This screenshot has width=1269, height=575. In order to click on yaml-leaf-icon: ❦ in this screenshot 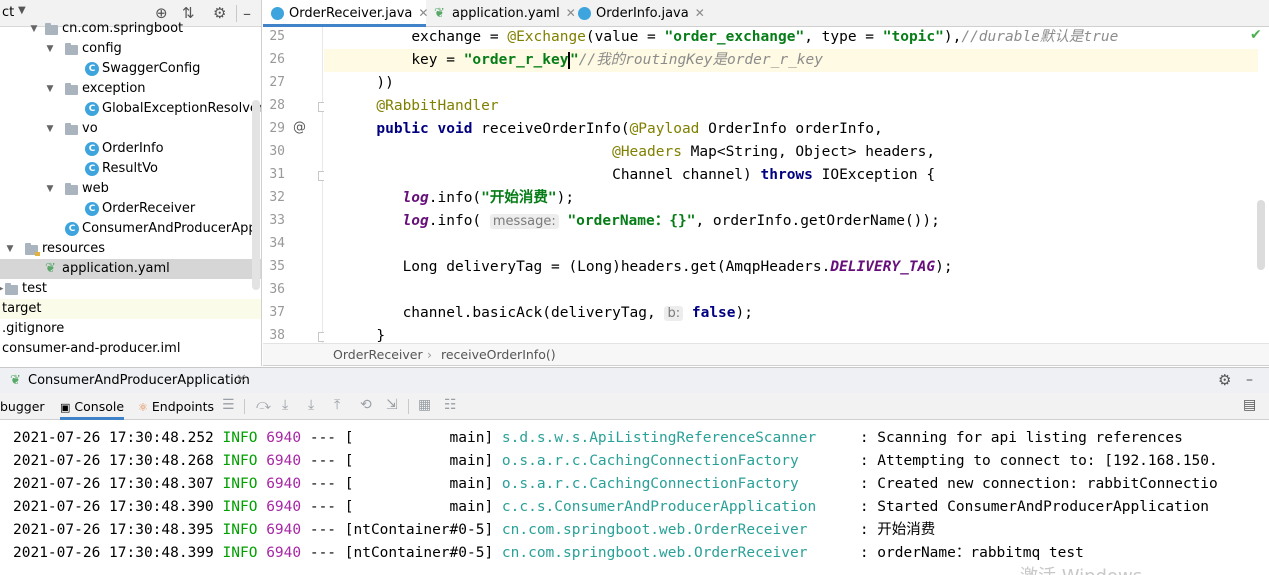, I will do `click(50, 268)`.